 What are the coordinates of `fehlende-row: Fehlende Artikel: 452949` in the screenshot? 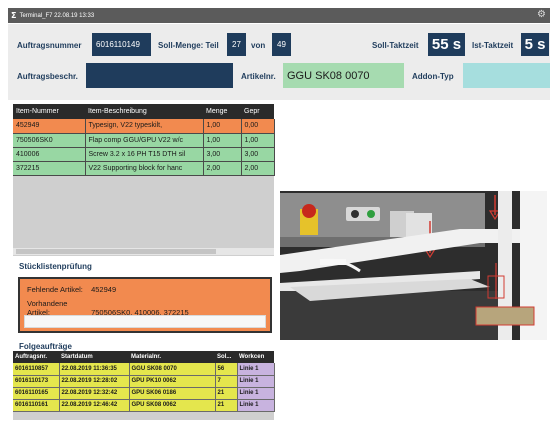 It's located at (71, 289).